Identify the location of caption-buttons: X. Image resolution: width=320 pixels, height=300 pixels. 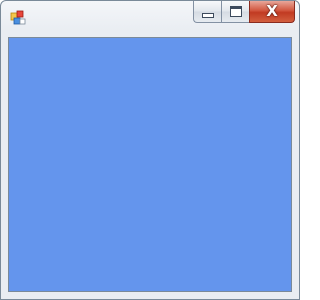
(244, 13).